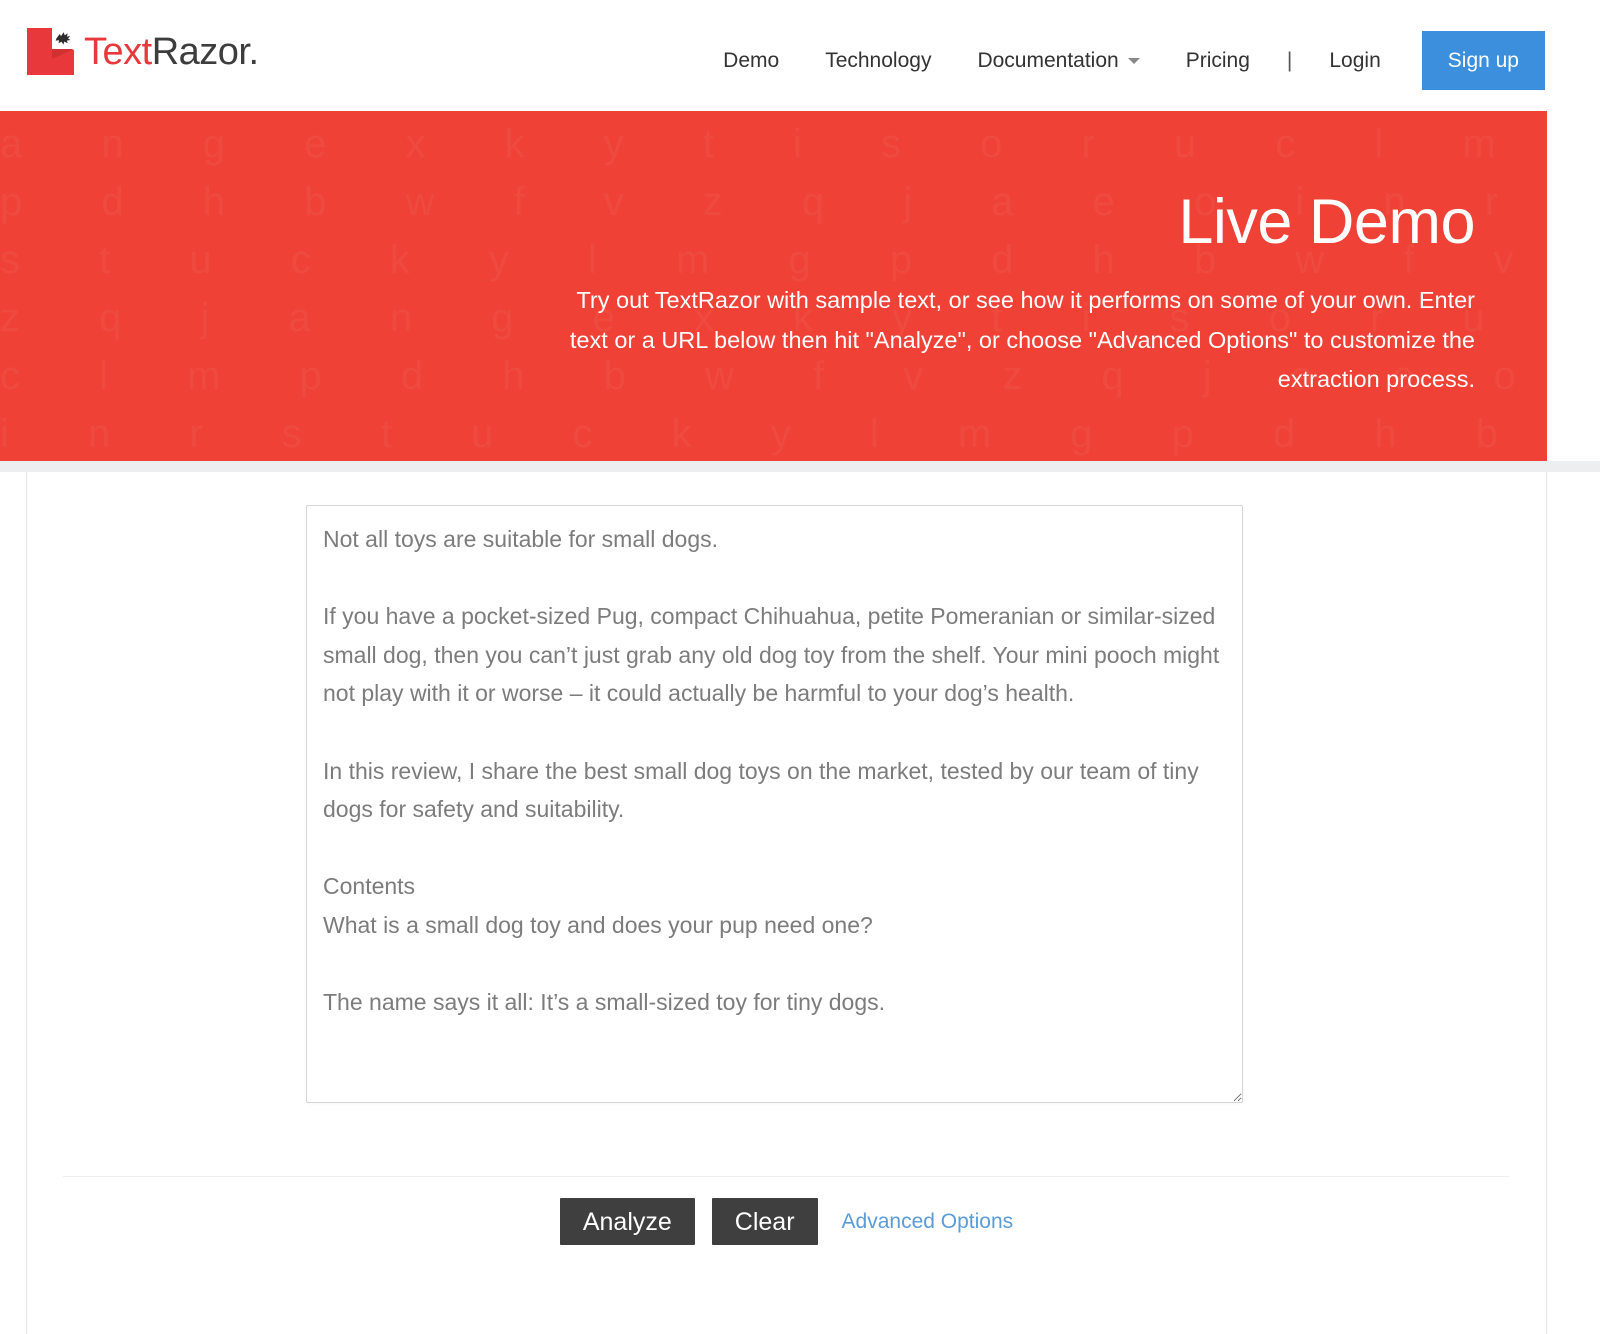  I want to click on signup-button: Sign up, so click(1483, 60).